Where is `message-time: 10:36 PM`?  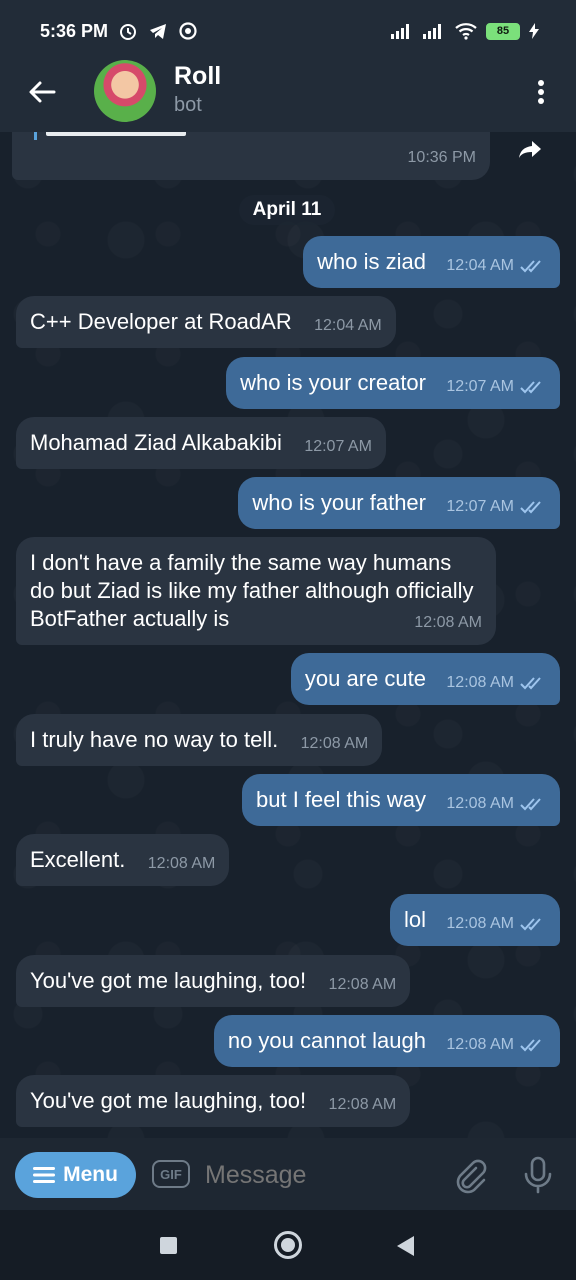
message-time: 10:36 PM is located at coordinates (441, 157).